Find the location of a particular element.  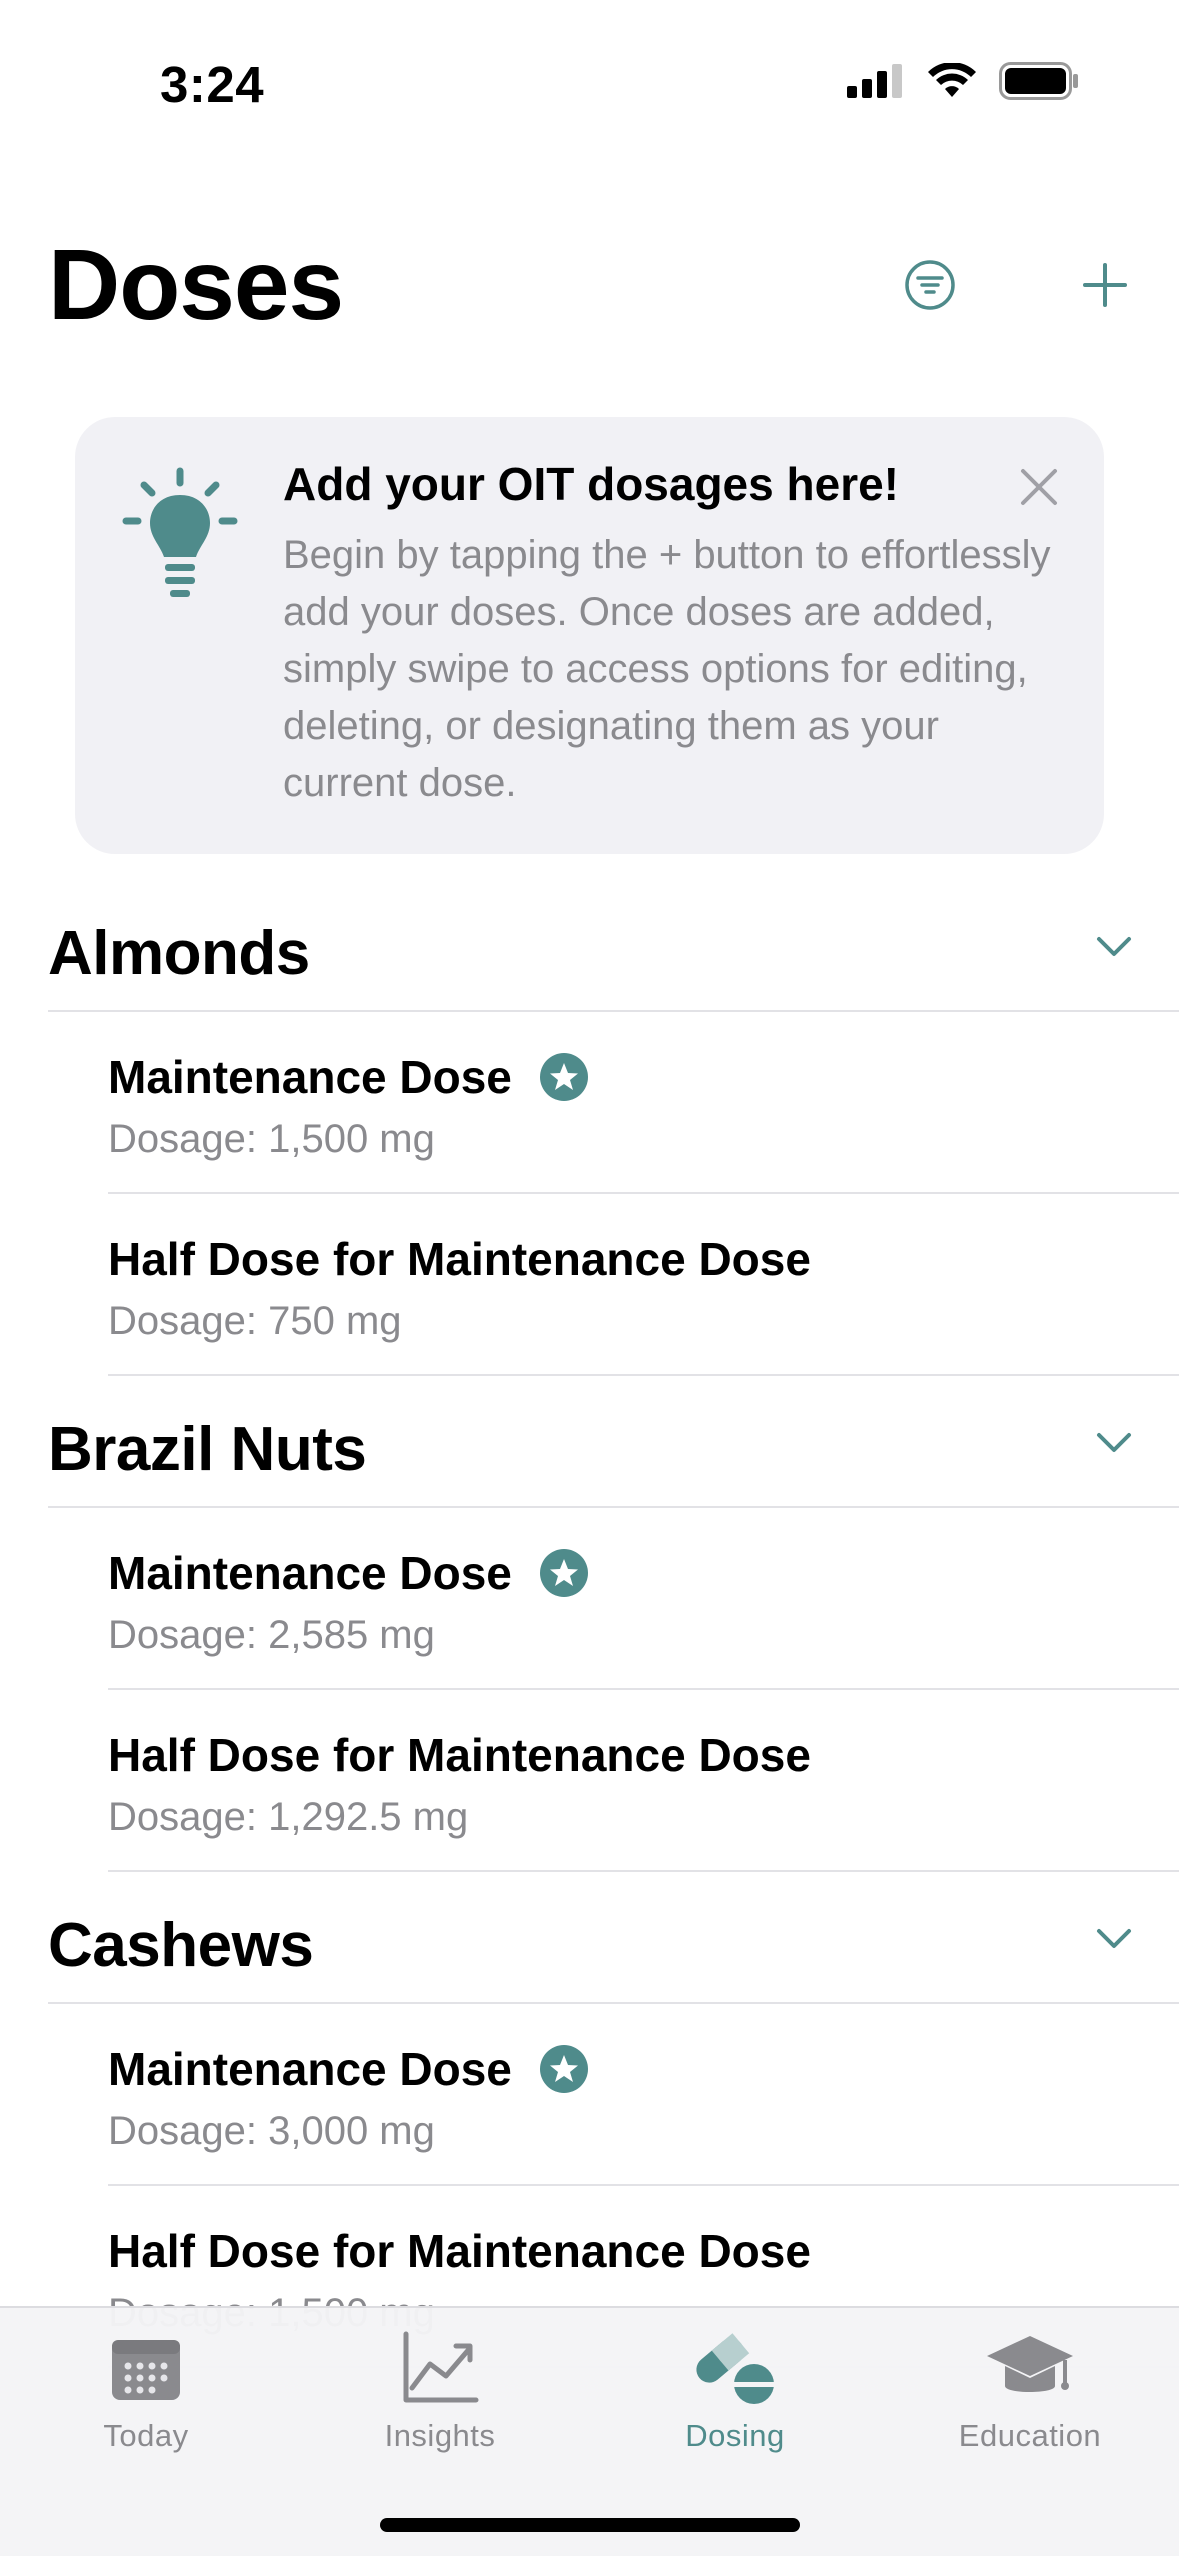

tab-dosing: Dosing is located at coordinates (735, 2408).